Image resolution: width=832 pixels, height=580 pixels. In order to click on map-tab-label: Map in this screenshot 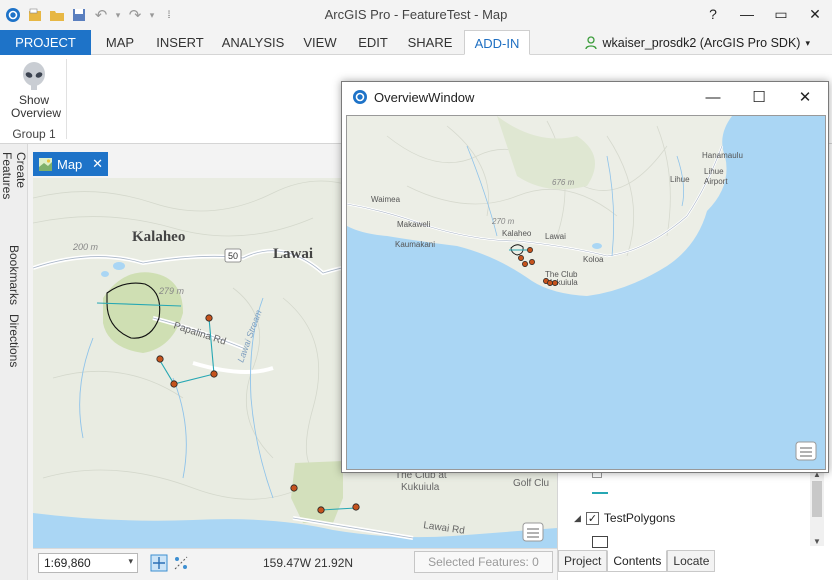, I will do `click(70, 164)`.